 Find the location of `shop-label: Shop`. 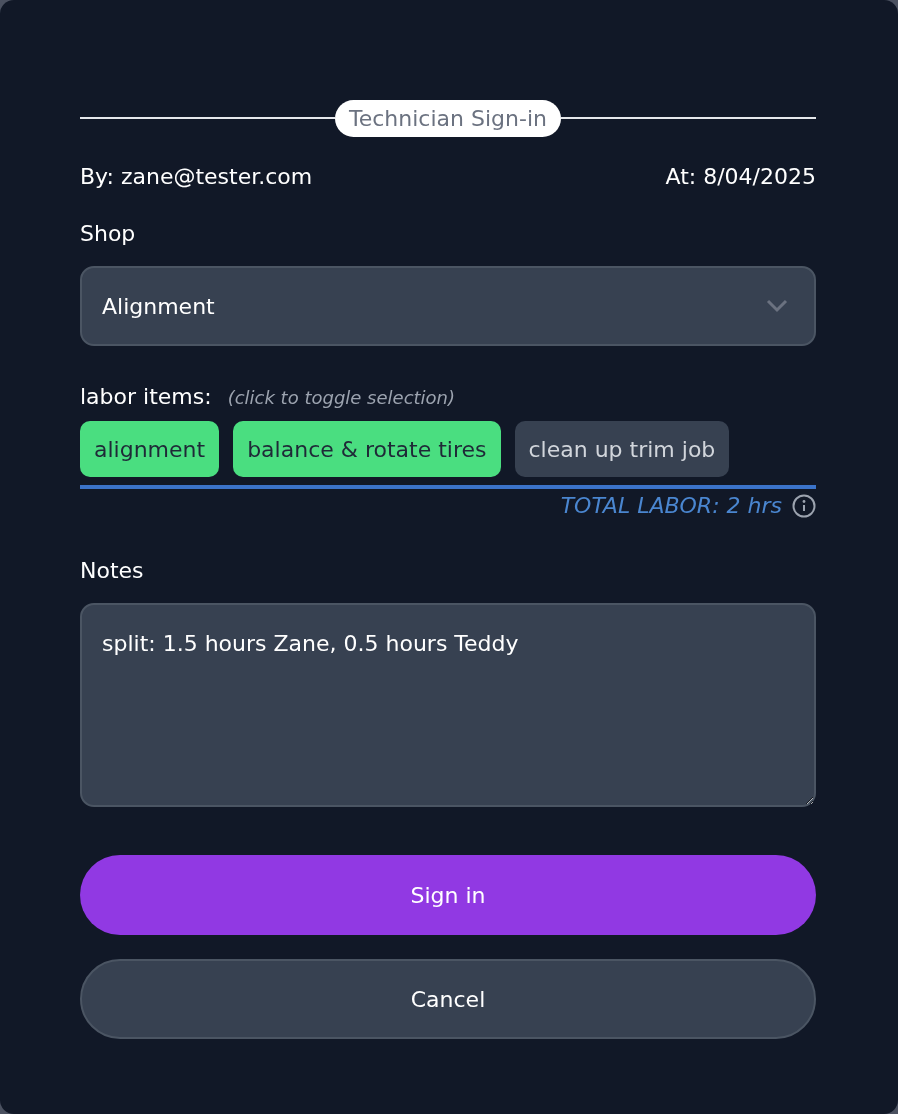

shop-label: Shop is located at coordinates (108, 233).